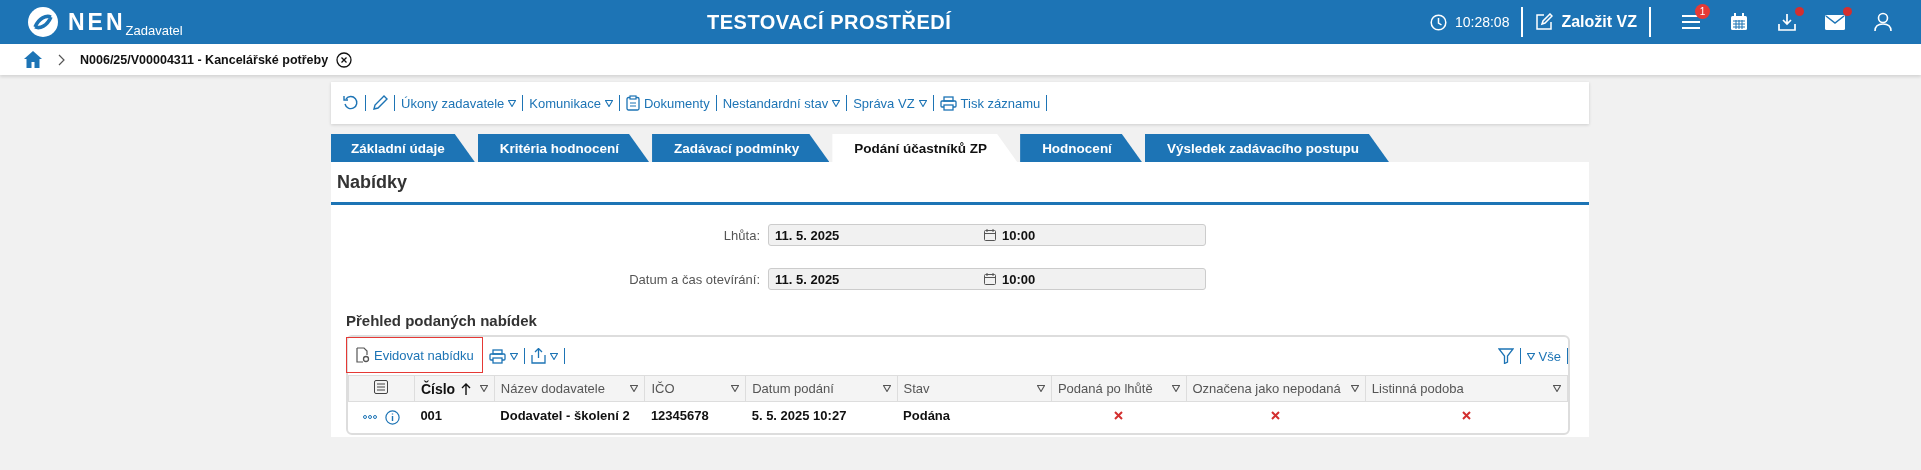 The width and height of the screenshot is (1921, 470). I want to click on notification-badge: 1, so click(1702, 11).